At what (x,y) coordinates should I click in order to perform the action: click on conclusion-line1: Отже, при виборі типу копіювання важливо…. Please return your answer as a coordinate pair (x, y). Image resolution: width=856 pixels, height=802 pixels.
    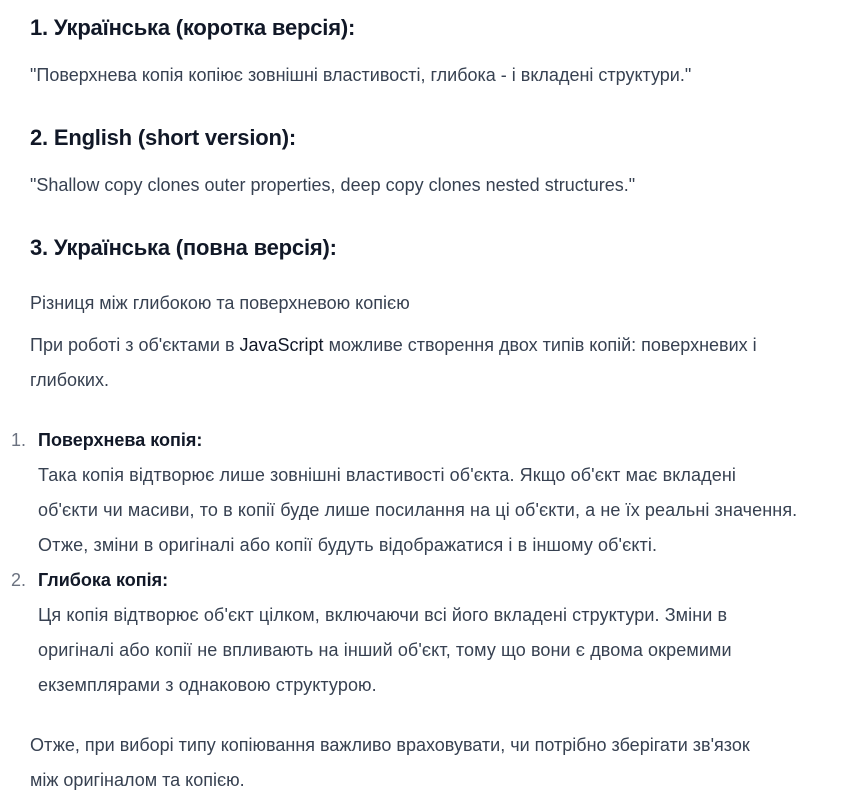
    Looking at the image, I should click on (390, 745).